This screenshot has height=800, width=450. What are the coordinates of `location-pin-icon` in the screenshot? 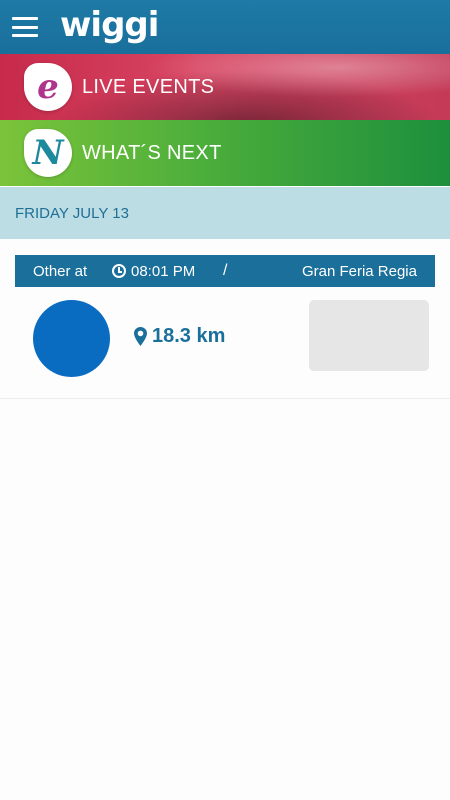 It's located at (140, 336).